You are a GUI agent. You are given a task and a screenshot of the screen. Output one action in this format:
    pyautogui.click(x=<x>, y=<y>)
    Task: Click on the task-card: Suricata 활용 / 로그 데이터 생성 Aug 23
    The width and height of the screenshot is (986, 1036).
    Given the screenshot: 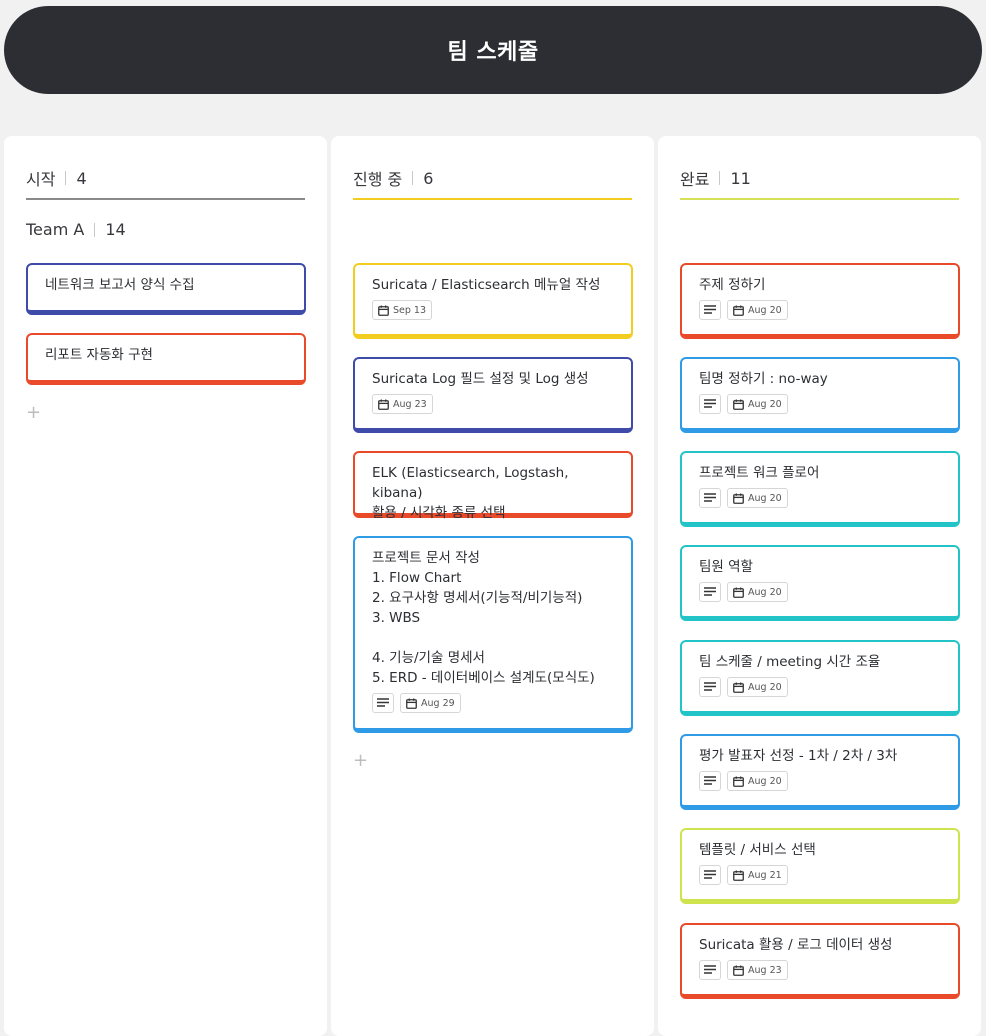 What is the action you would take?
    pyautogui.click(x=820, y=961)
    